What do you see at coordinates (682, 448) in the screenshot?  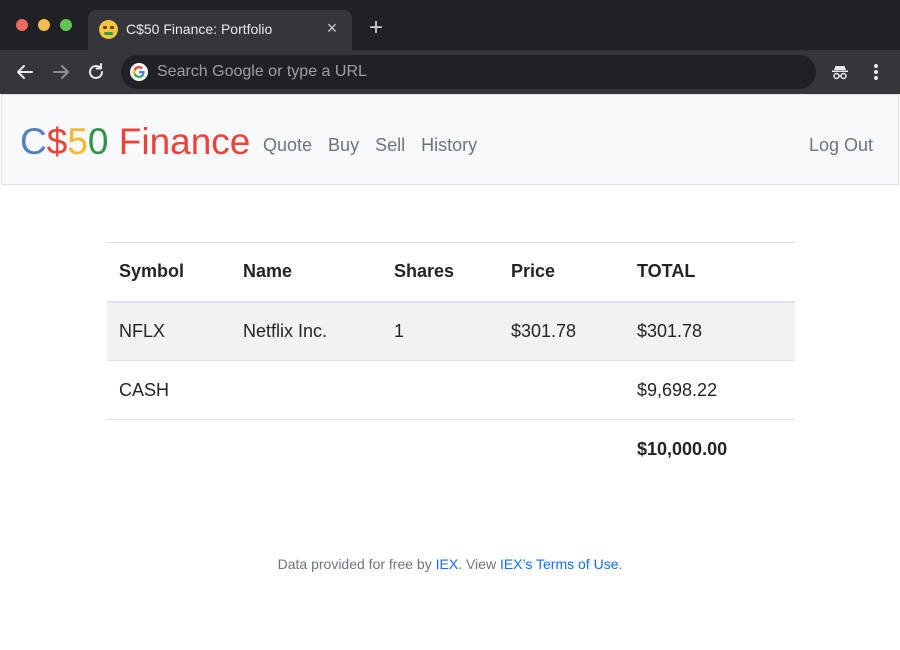 I see `grand-total: $10,000.00` at bounding box center [682, 448].